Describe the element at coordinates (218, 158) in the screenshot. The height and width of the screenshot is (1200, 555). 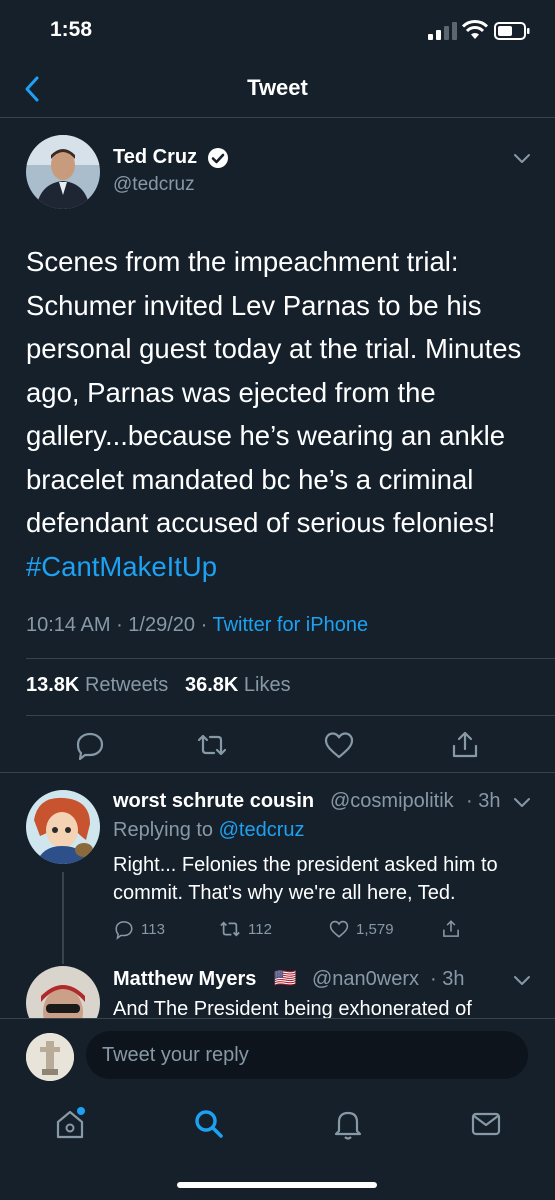
I see `verified-badge-icon` at that location.